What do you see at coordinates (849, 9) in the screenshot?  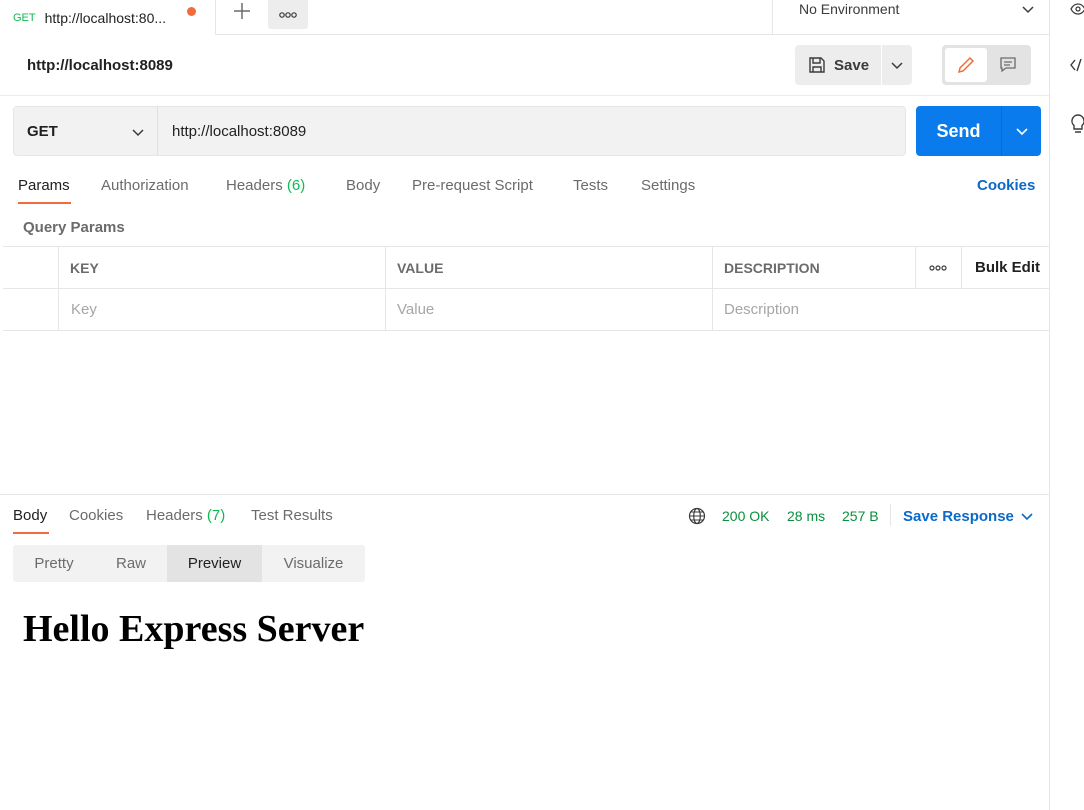 I see `environment-label: No Environment` at bounding box center [849, 9].